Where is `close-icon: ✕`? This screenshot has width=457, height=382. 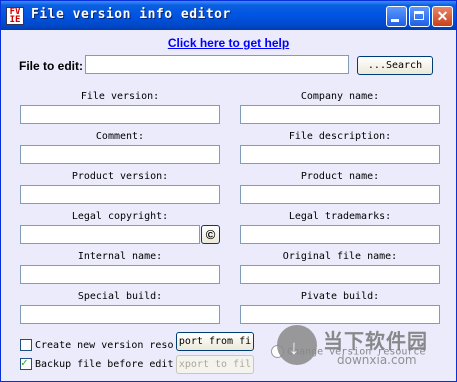 close-icon: ✕ is located at coordinates (442, 16).